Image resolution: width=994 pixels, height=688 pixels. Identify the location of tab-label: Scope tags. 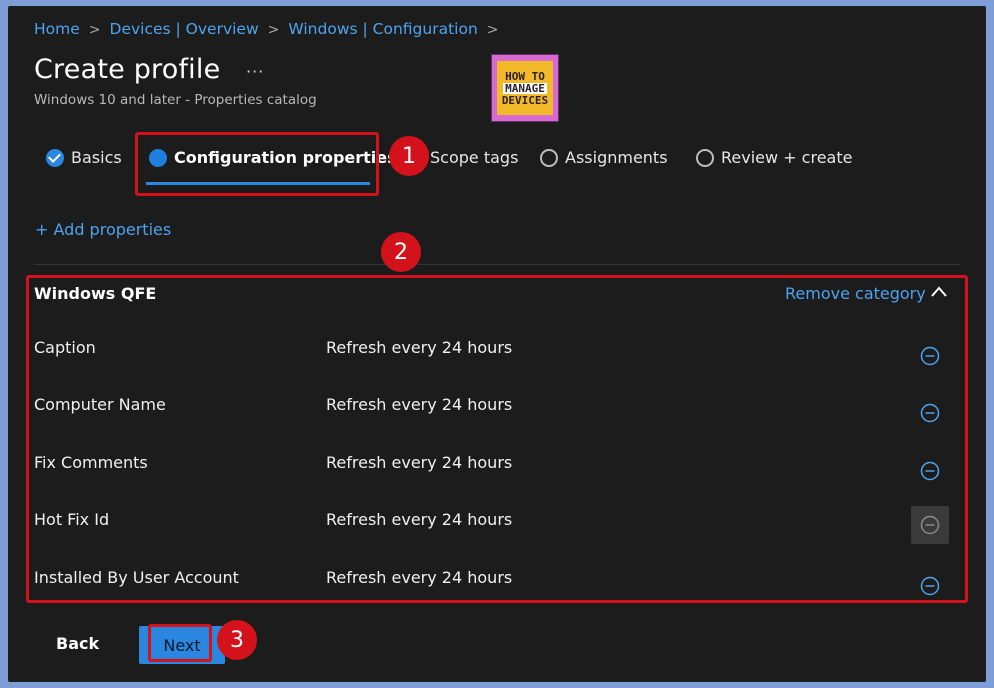
(474, 157).